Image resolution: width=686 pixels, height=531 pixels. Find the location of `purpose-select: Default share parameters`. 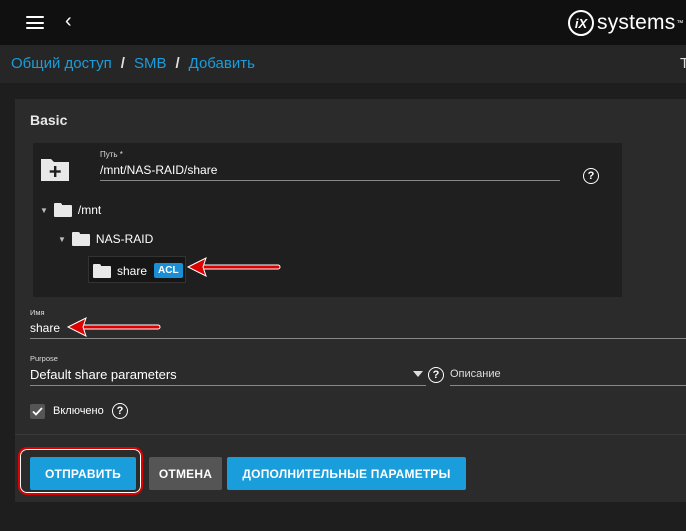

purpose-select: Default share parameters is located at coordinates (103, 374).